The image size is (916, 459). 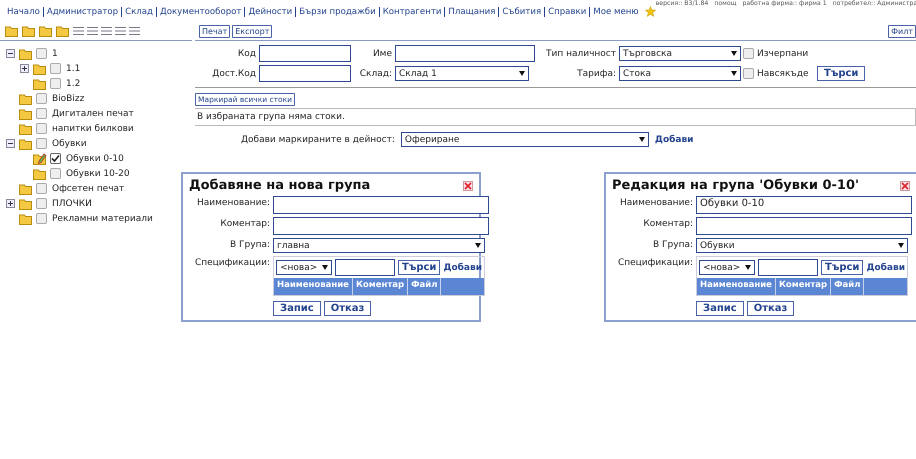 I want to click on exhausted-checkbox, so click(x=748, y=53).